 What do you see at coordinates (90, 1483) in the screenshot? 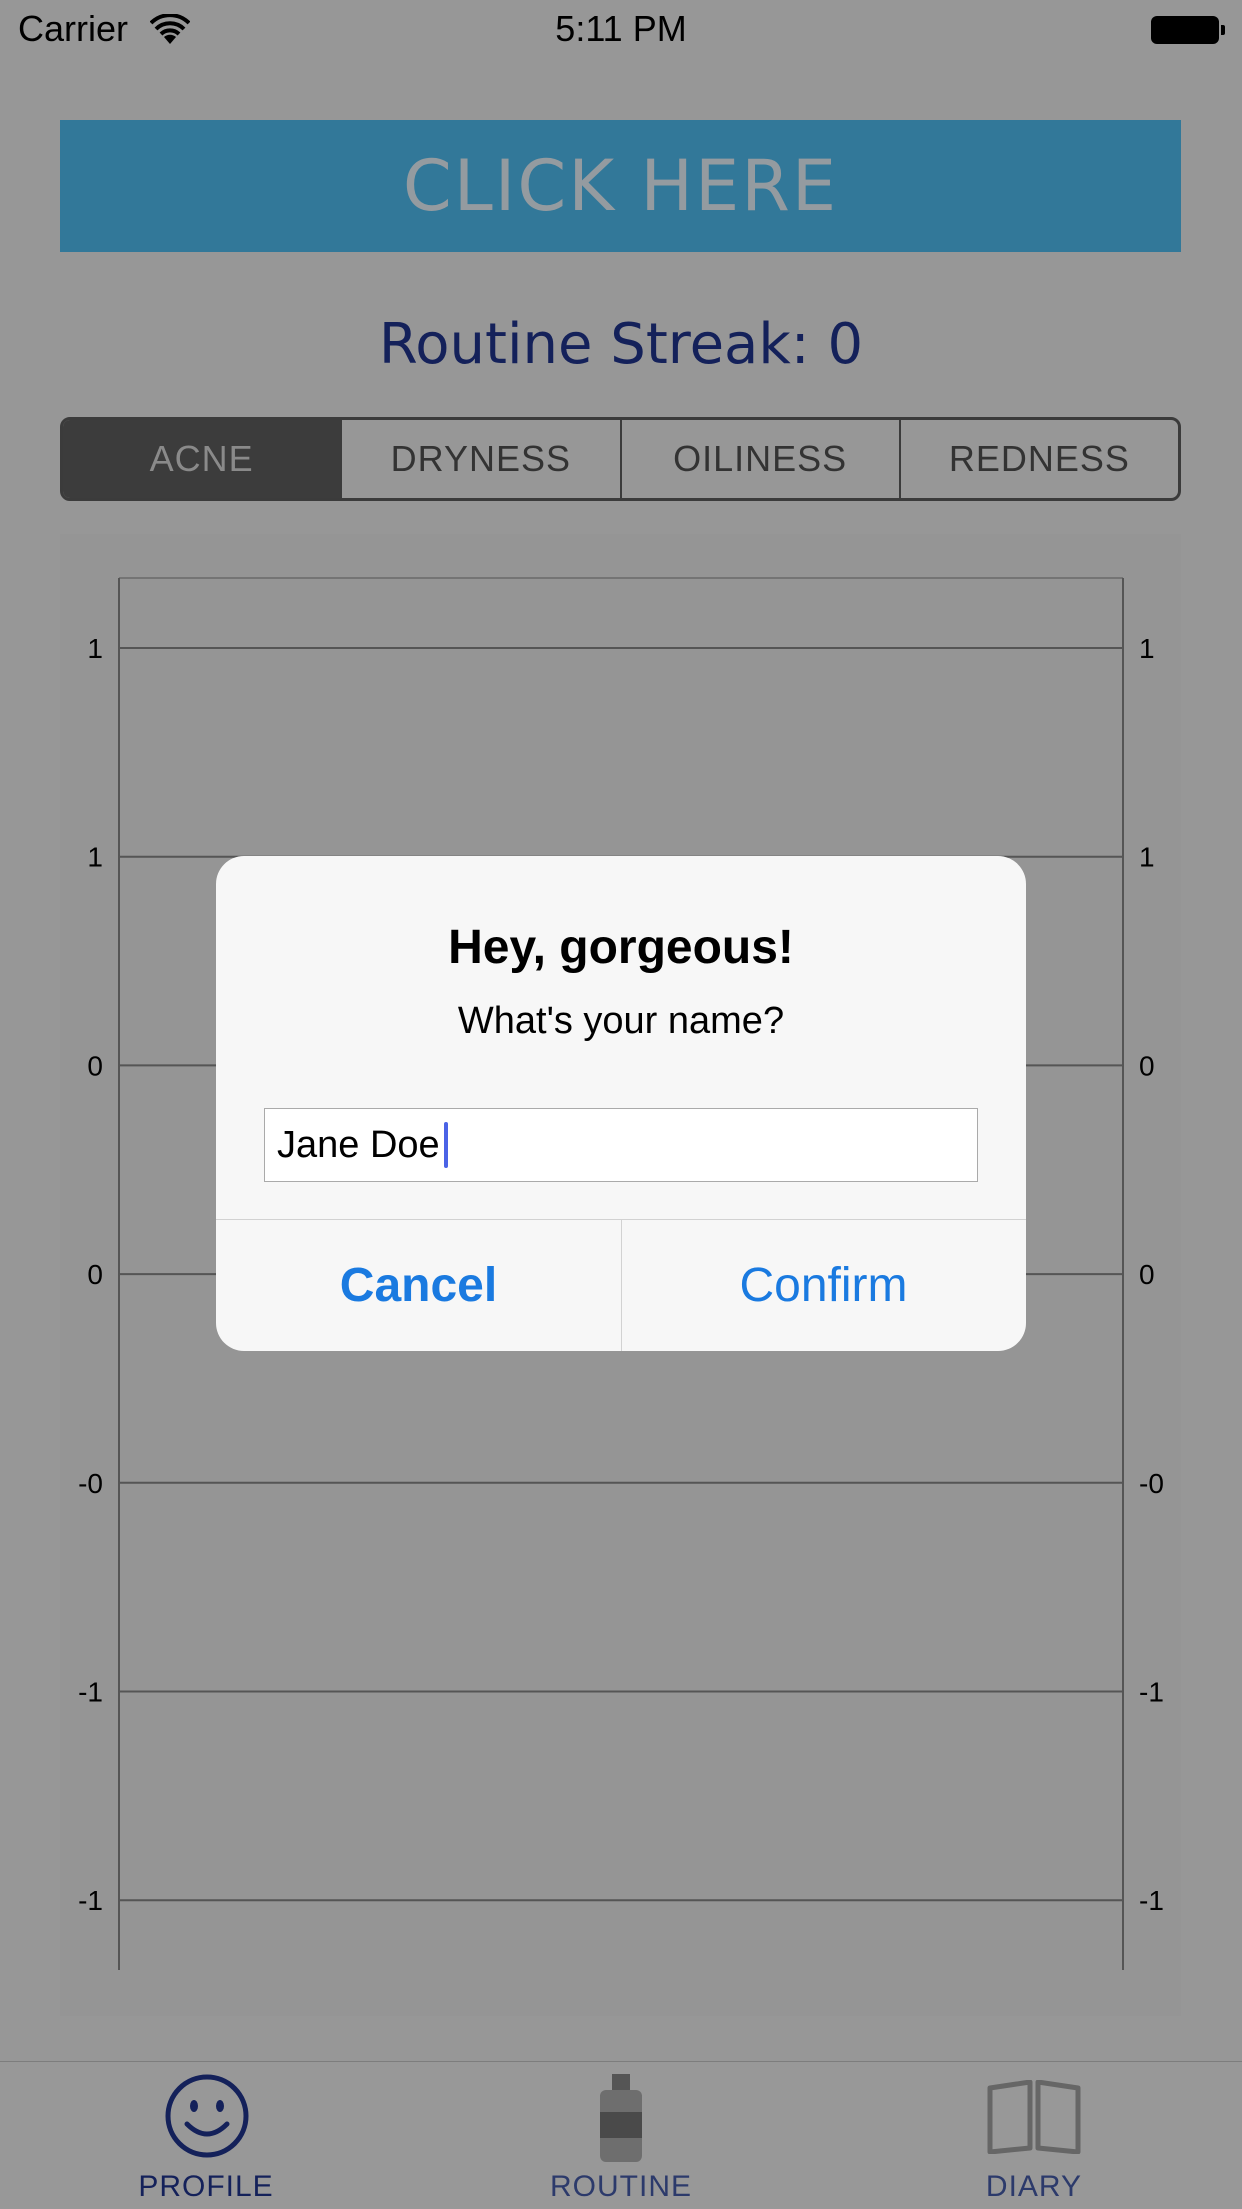
I see `y-tick-label-left: -0` at bounding box center [90, 1483].